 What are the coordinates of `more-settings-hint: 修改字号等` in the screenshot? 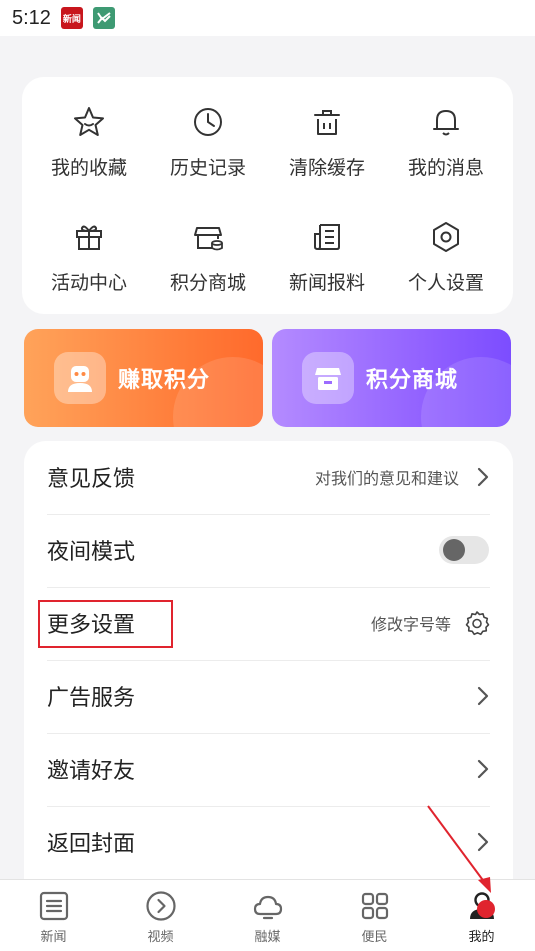 It's located at (410, 624).